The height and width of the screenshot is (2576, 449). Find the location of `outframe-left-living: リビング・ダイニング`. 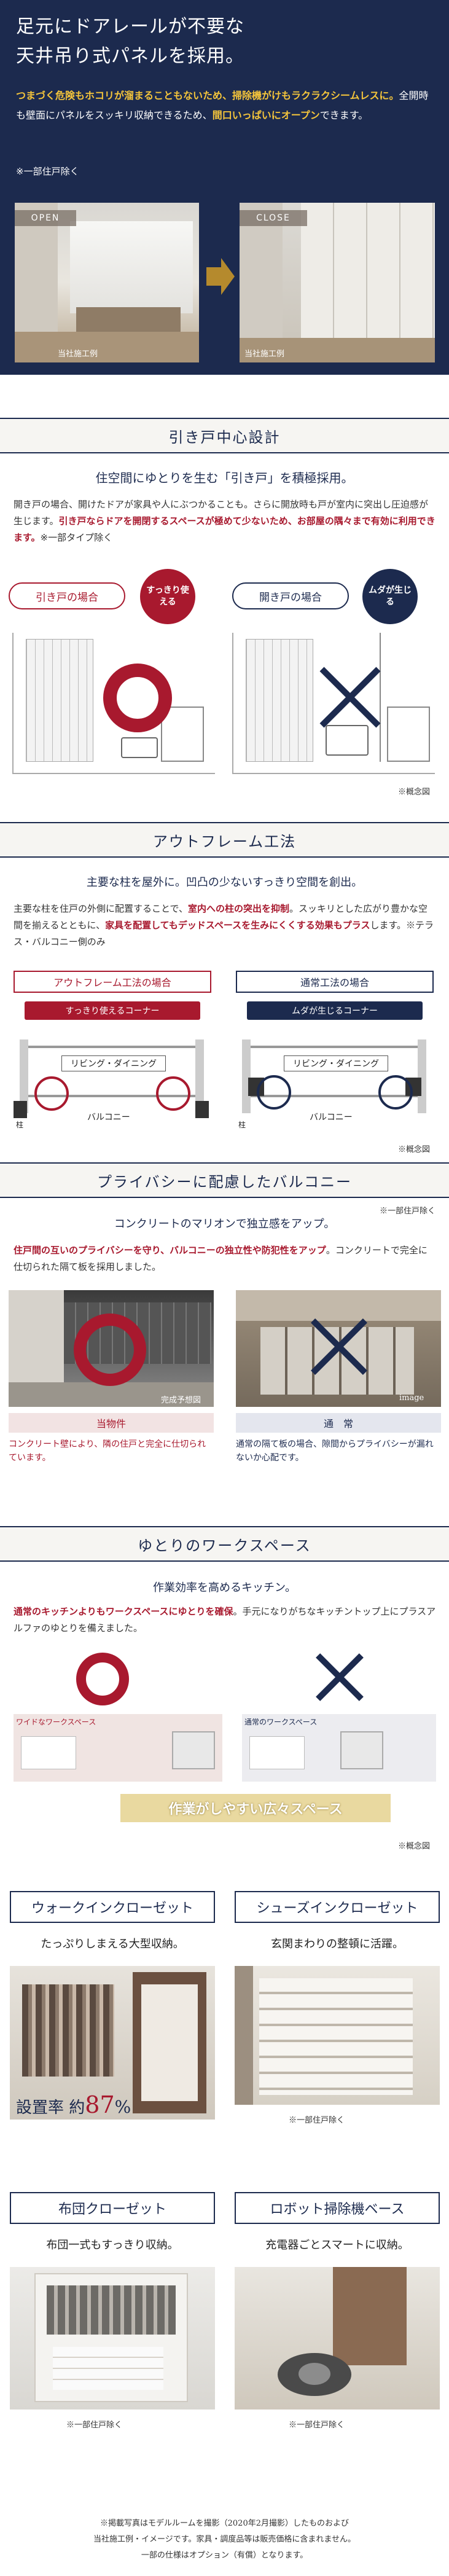

outframe-left-living: リビング・ダイニング is located at coordinates (113, 1063).